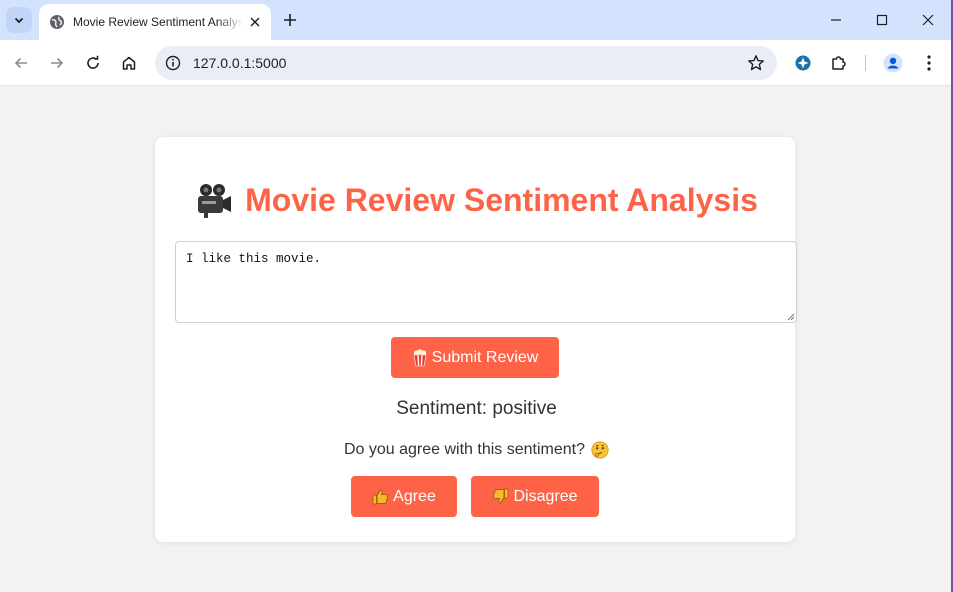  I want to click on profile-avatar-icon, so click(893, 63).